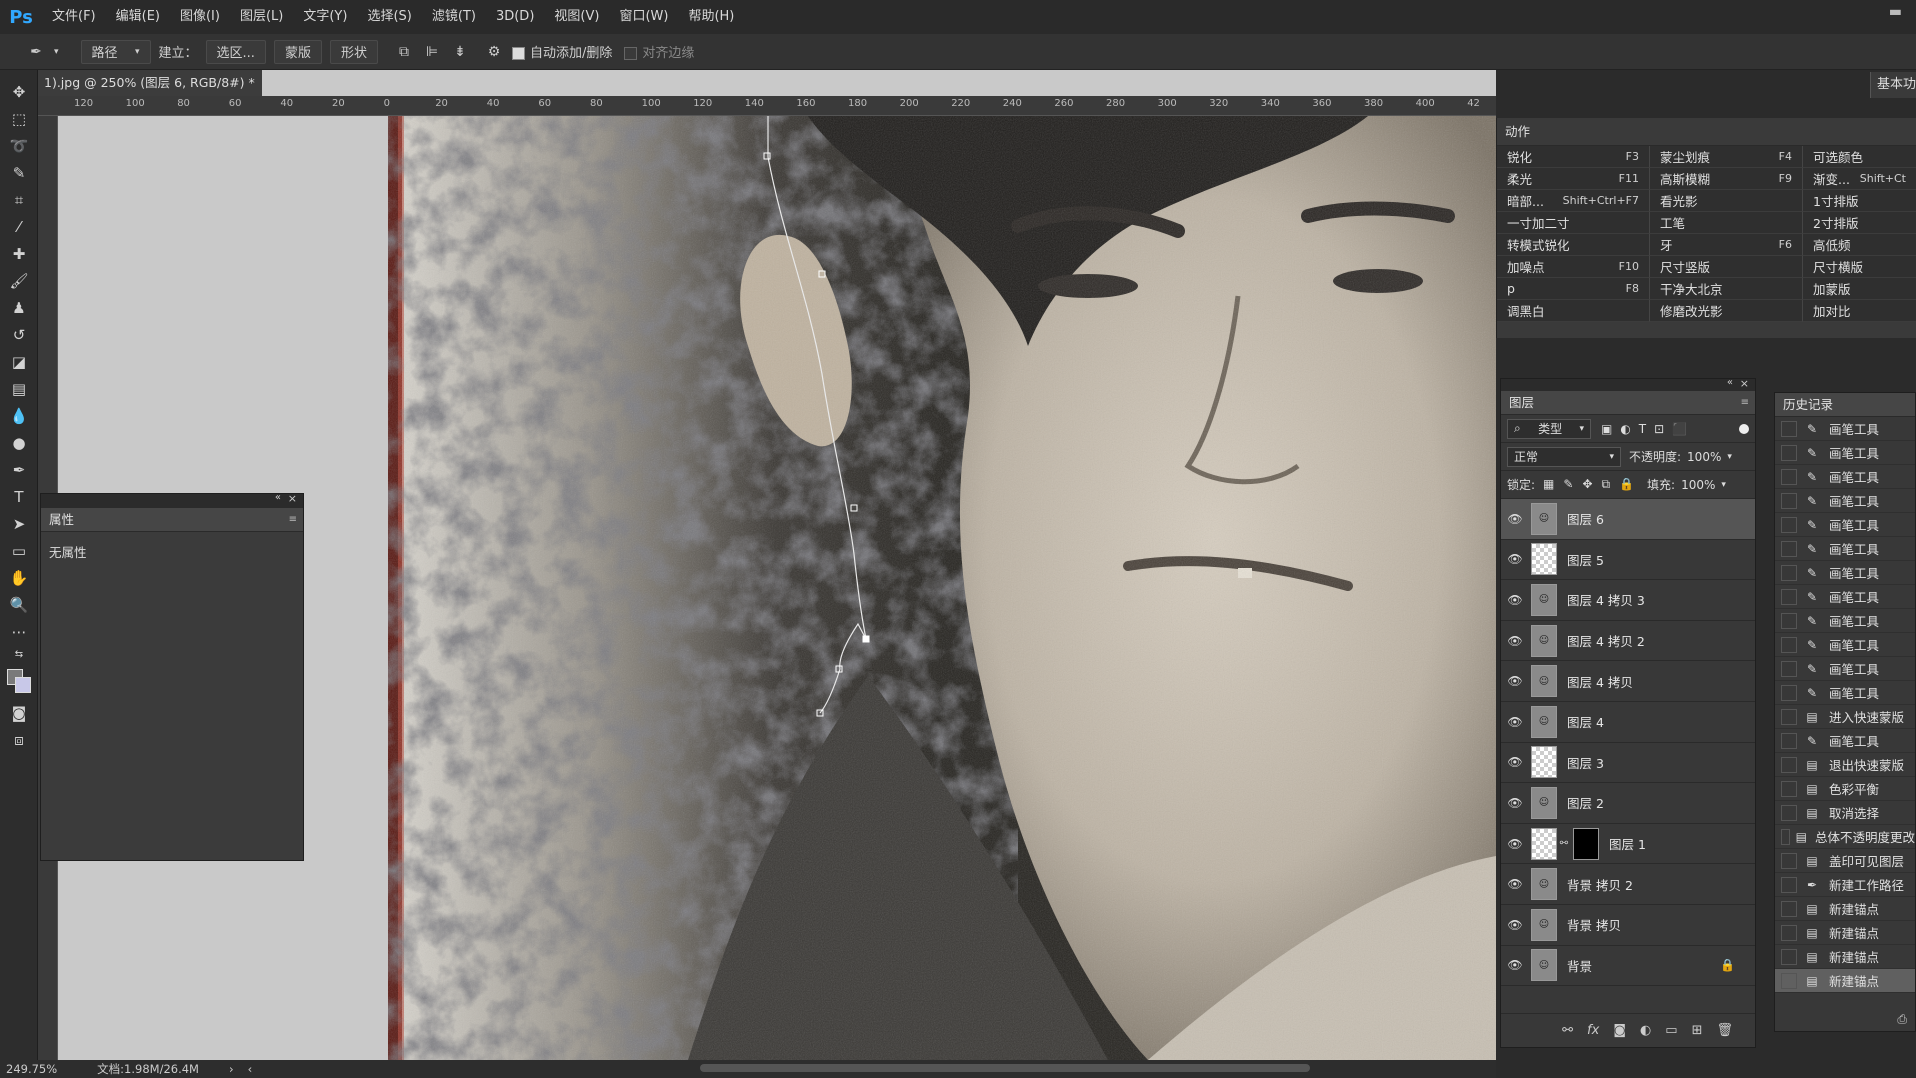 The image size is (1916, 1078). Describe the element at coordinates (19, 712) in the screenshot. I see `quick-mask-icon: ◙` at that location.